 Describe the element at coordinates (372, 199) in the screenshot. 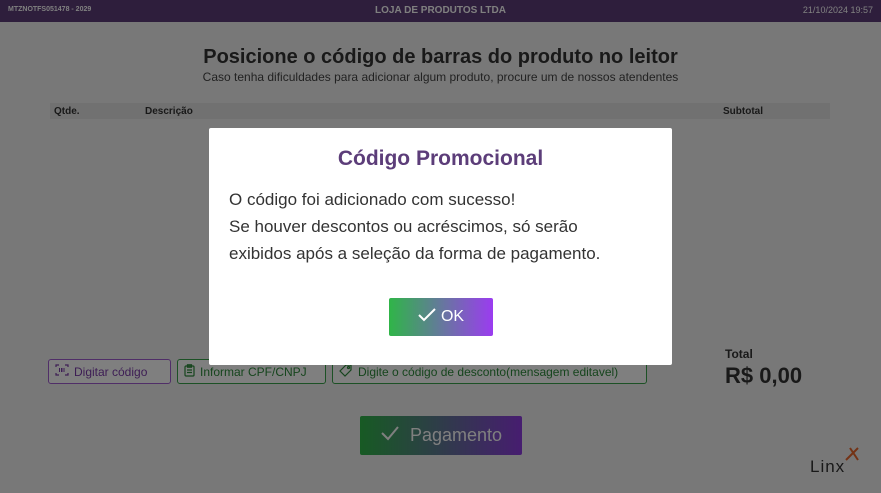

I see `dialog-message-line: O código foi adicionado com sucesso!` at that location.